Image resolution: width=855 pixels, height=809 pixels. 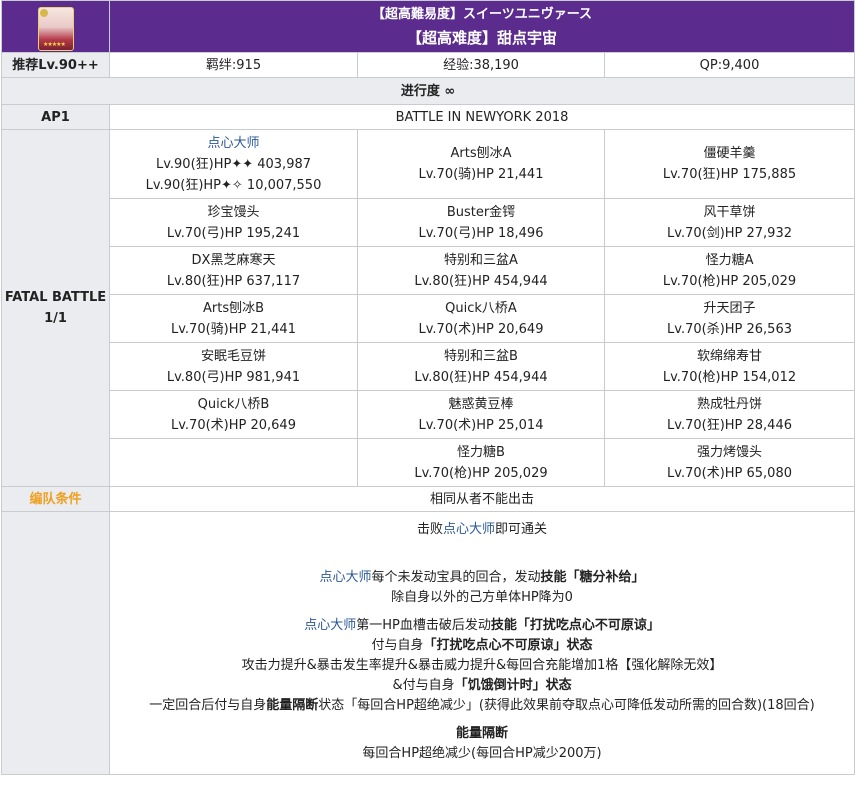 I want to click on enemy-name: 熟成牡丹饼, so click(x=730, y=404).